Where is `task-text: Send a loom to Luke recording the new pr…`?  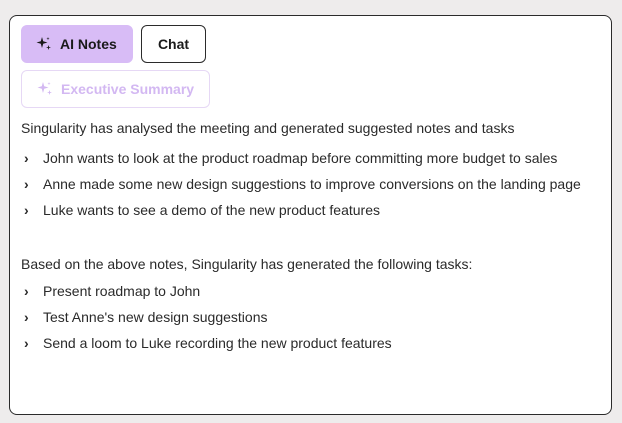
task-text: Send a loom to Luke recording the new pr… is located at coordinates (217, 343).